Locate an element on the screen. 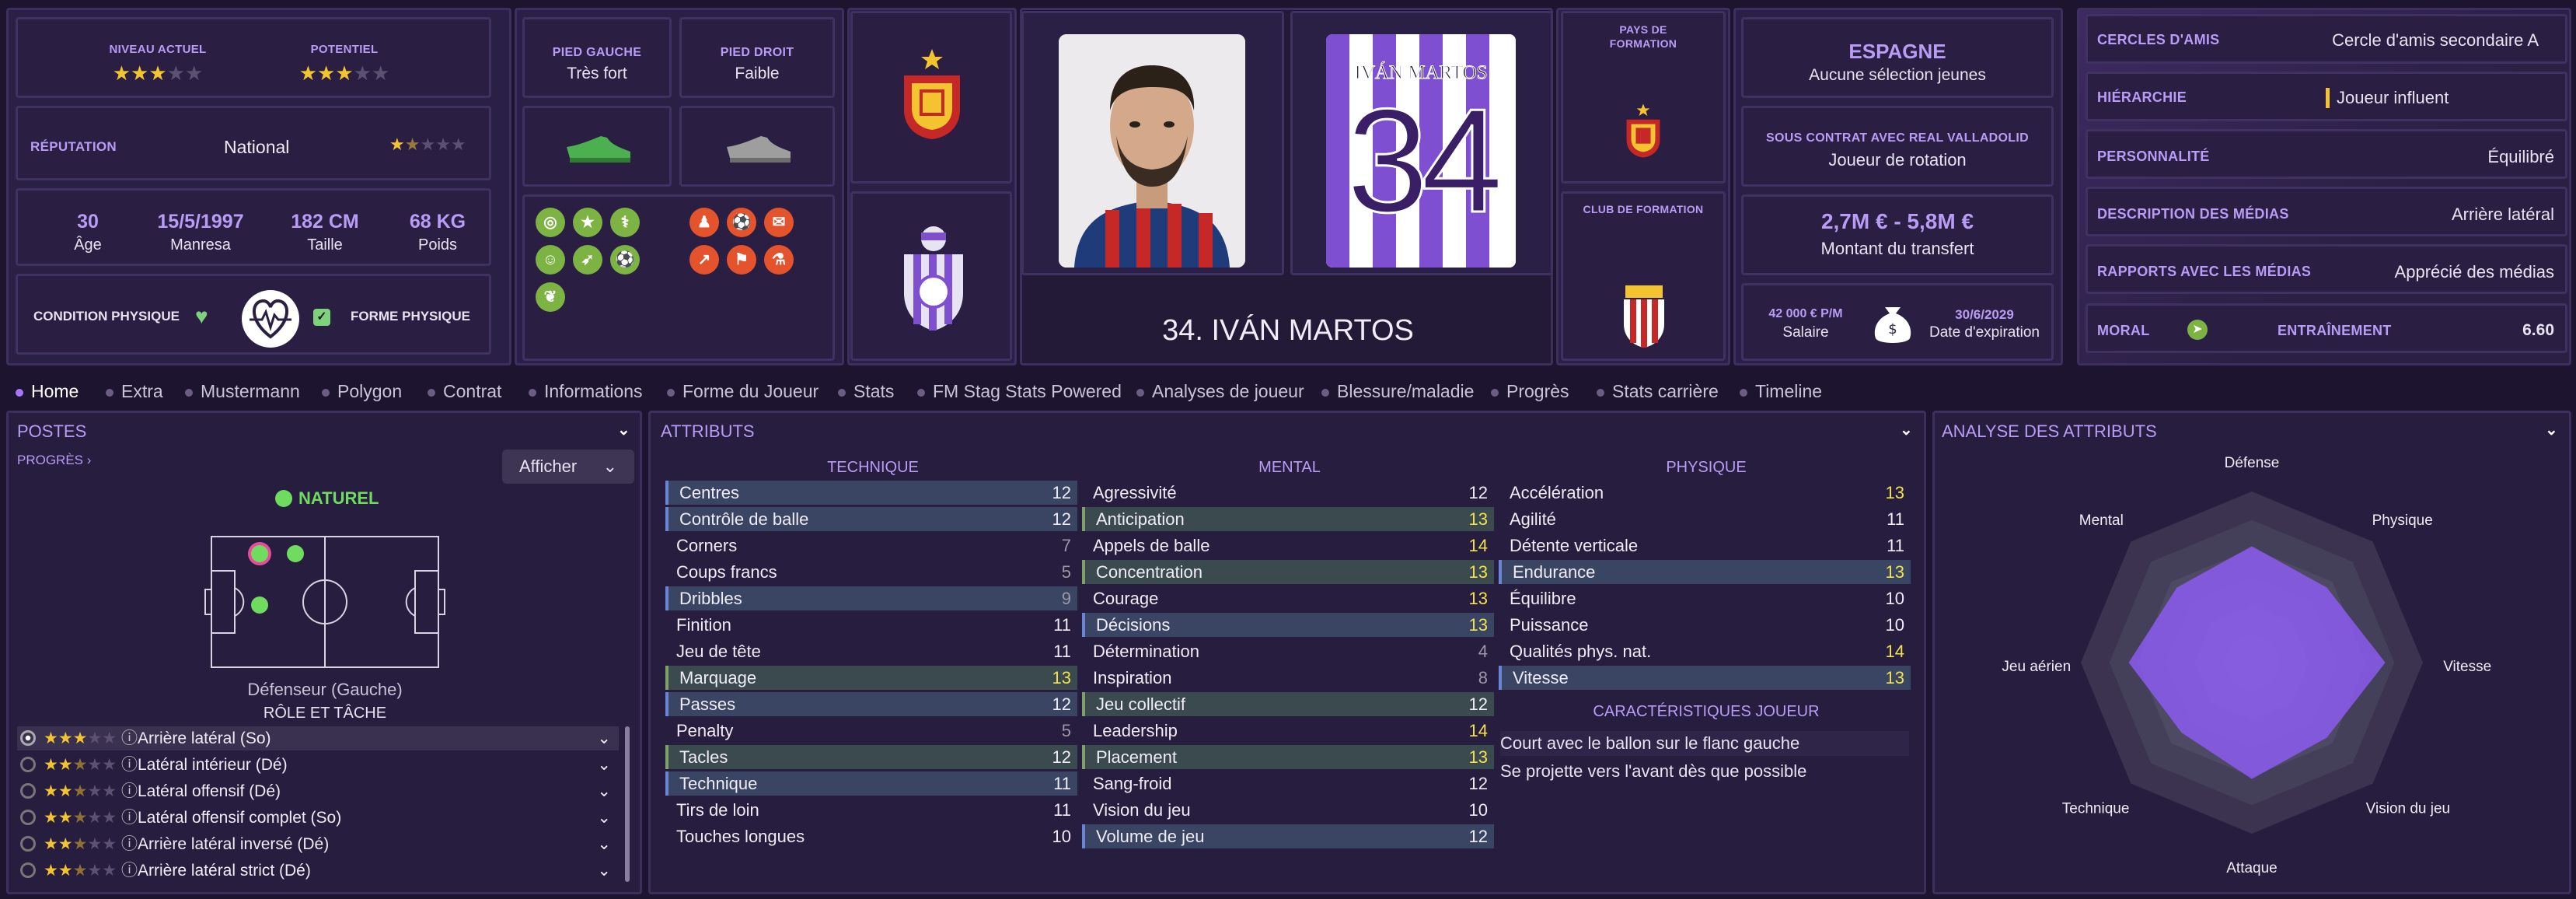 This screenshot has width=2576, height=899. progress-link: PROGRÈS › is located at coordinates (54, 460).